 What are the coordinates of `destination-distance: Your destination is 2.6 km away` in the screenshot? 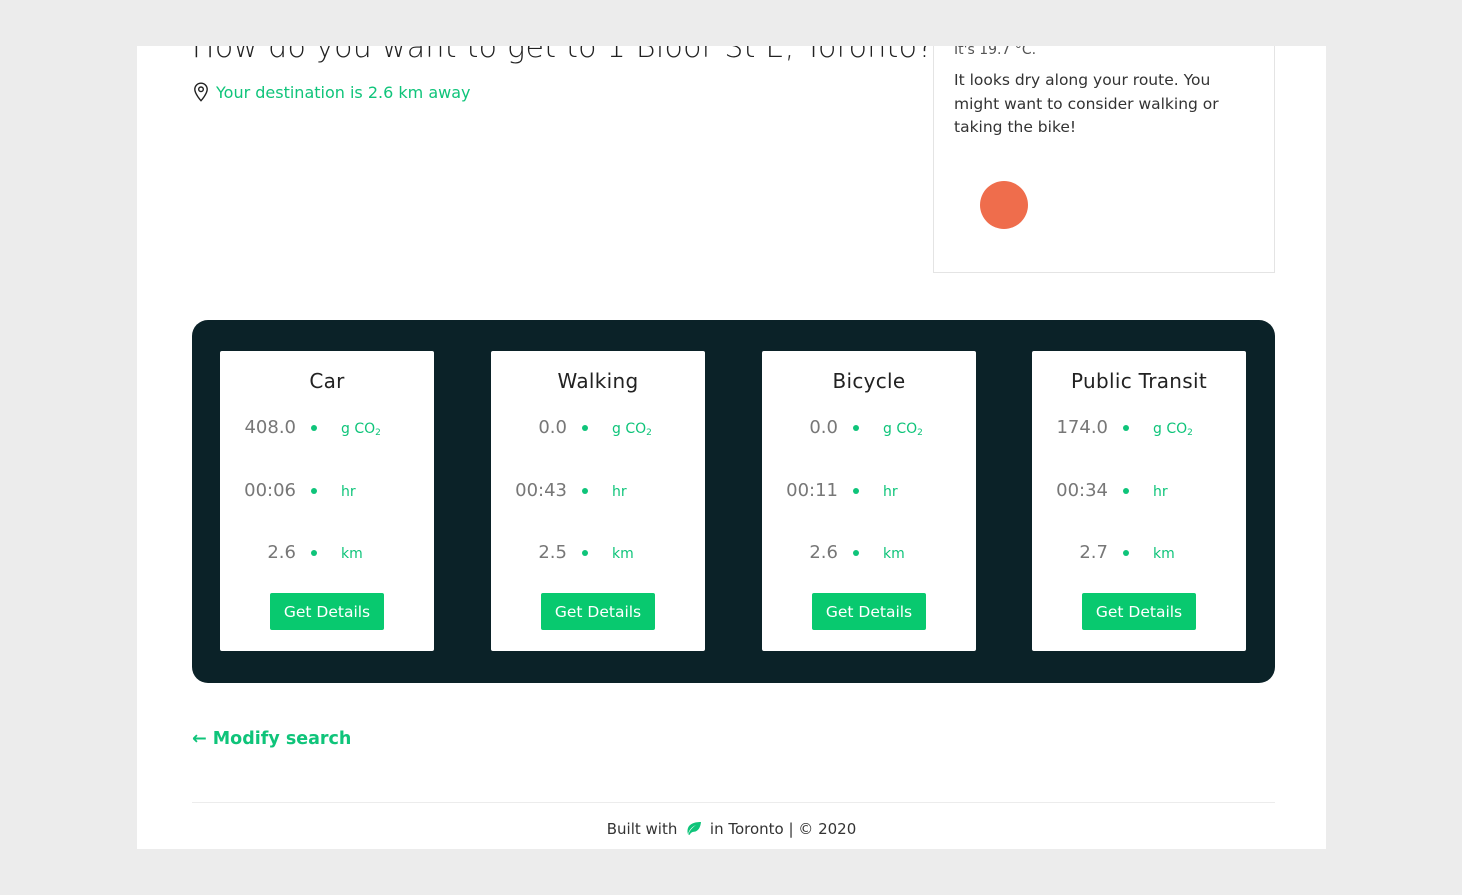 It's located at (331, 92).